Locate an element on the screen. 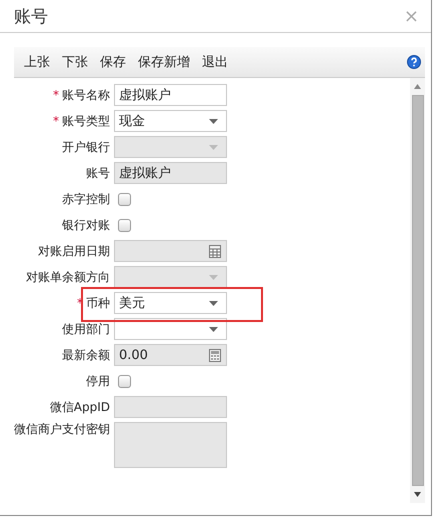 The height and width of the screenshot is (518, 439). field-label: 对账单余额方向 is located at coordinates (68, 277).